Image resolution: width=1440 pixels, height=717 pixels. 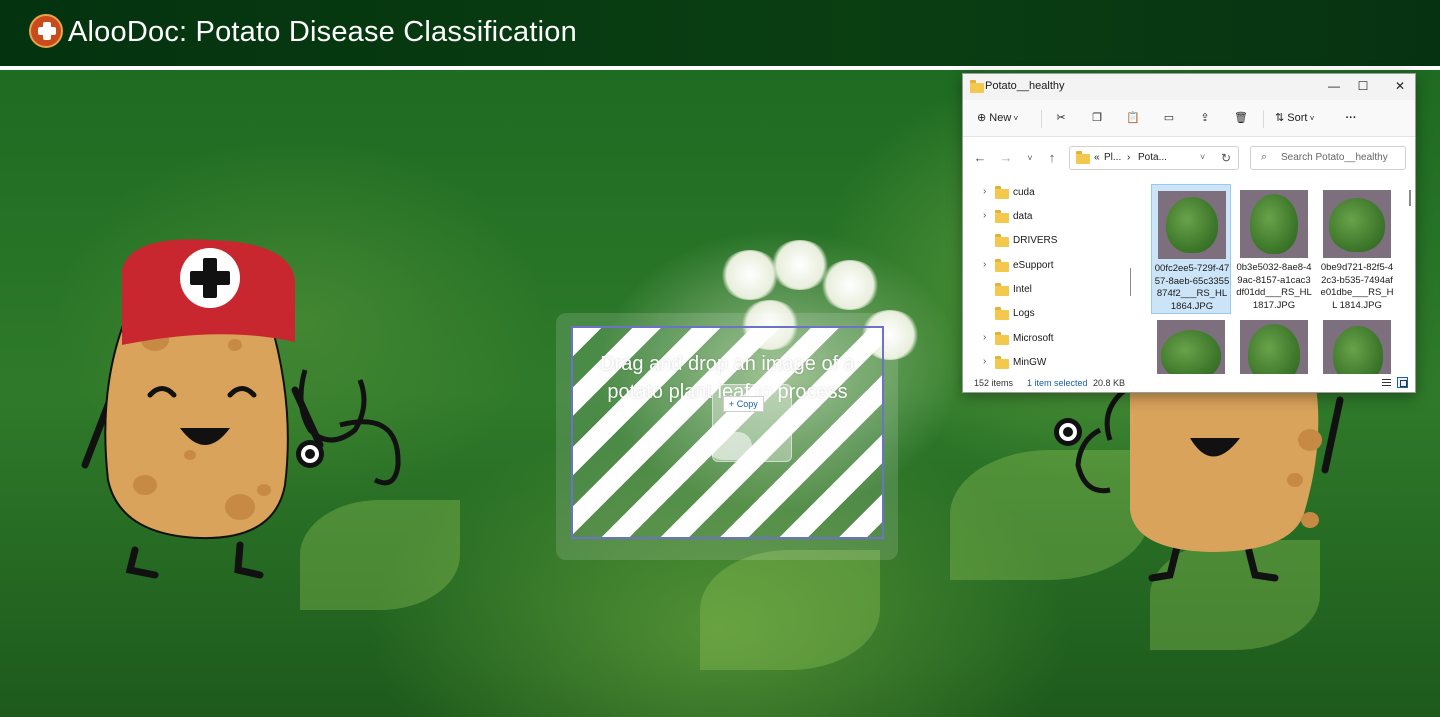 I want to click on delete-icon: 🗑, so click(x=1241, y=118).